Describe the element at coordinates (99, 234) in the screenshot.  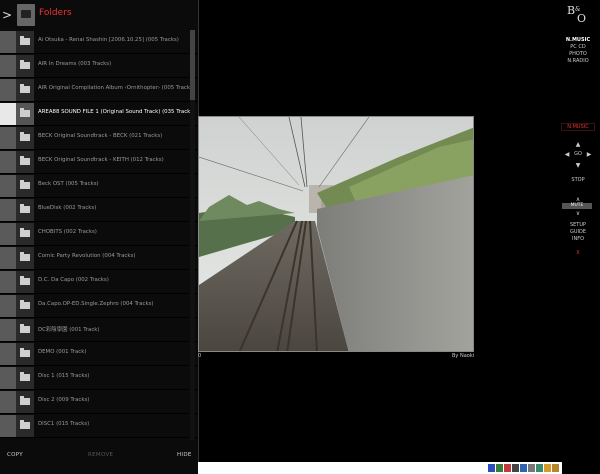
I see `folder-row: CHOBITS (002 Tracks)` at that location.